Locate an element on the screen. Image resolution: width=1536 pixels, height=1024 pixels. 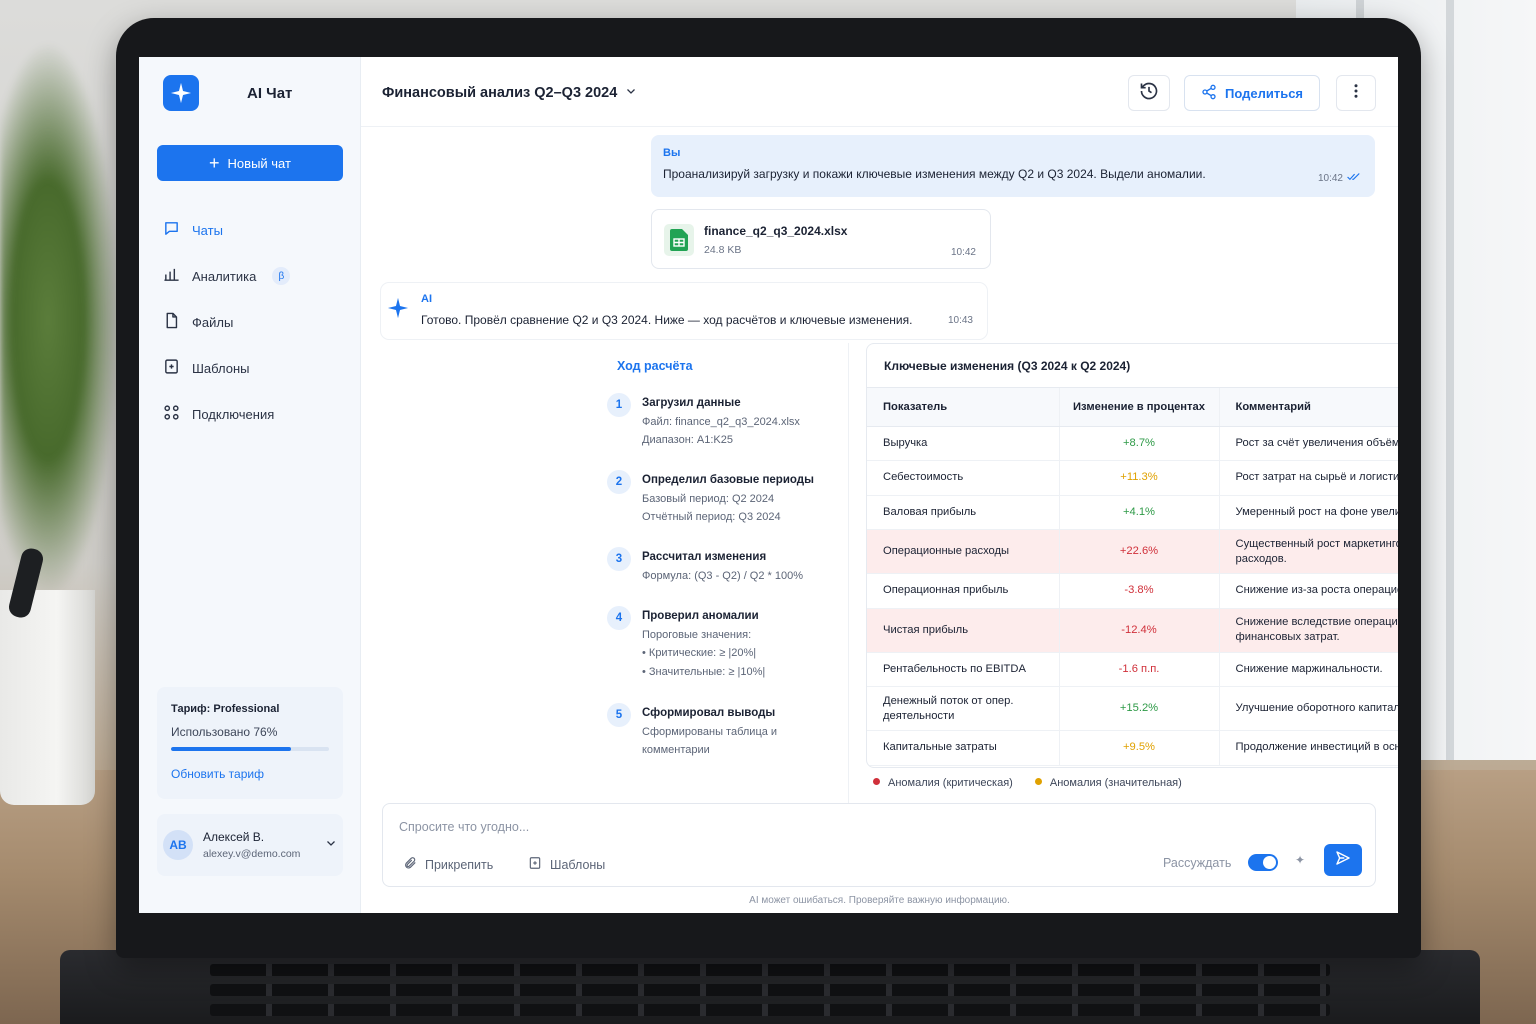
comment-cell: Рост затрат на сырьё и логистику. is located at coordinates (1308, 478).